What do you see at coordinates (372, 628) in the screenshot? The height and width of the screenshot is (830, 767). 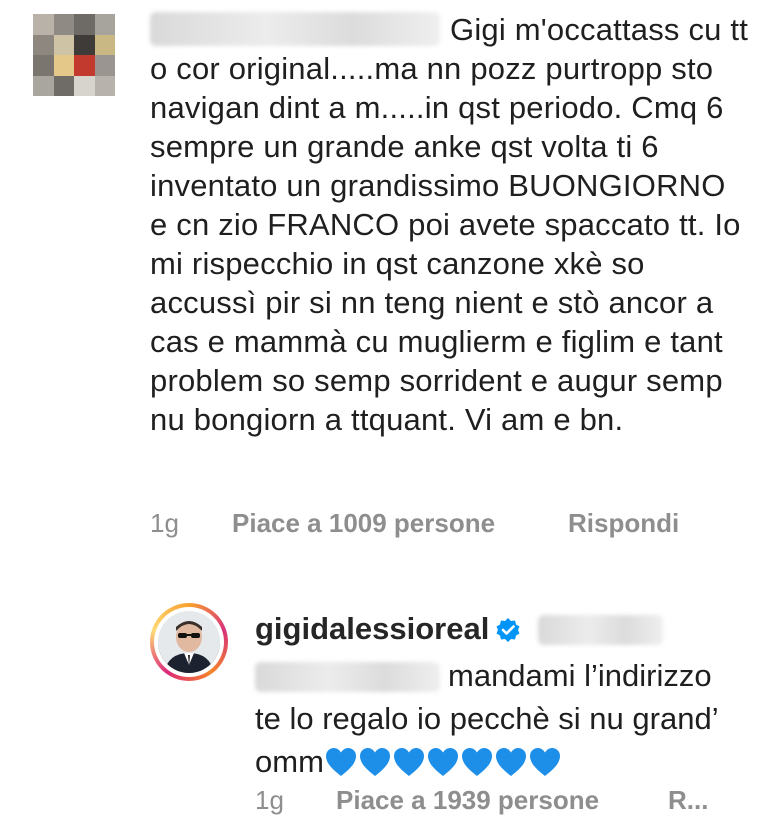 I see `reply-username: gigidalessioreal` at bounding box center [372, 628].